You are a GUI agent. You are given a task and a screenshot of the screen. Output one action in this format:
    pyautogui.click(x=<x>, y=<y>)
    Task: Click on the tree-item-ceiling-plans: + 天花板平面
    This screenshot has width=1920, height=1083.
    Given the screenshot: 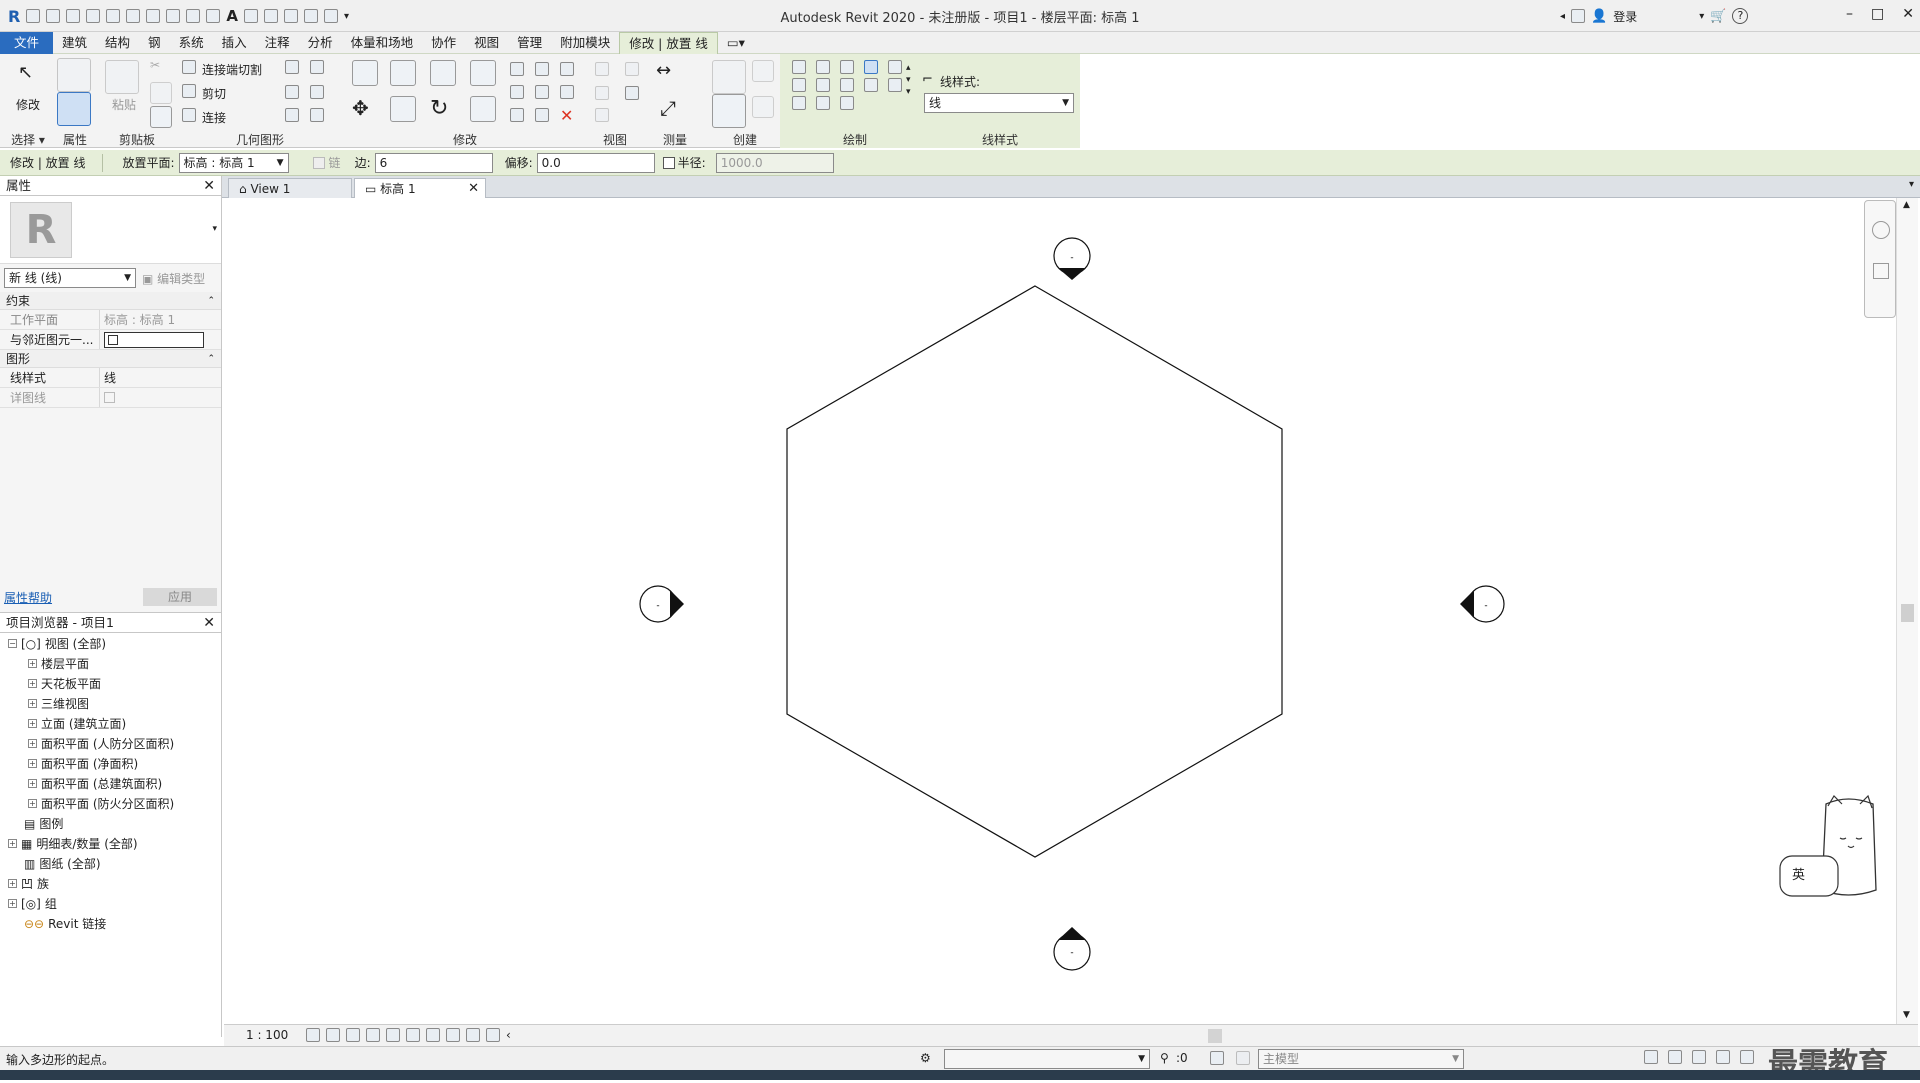 What is the action you would take?
    pyautogui.click(x=64, y=683)
    